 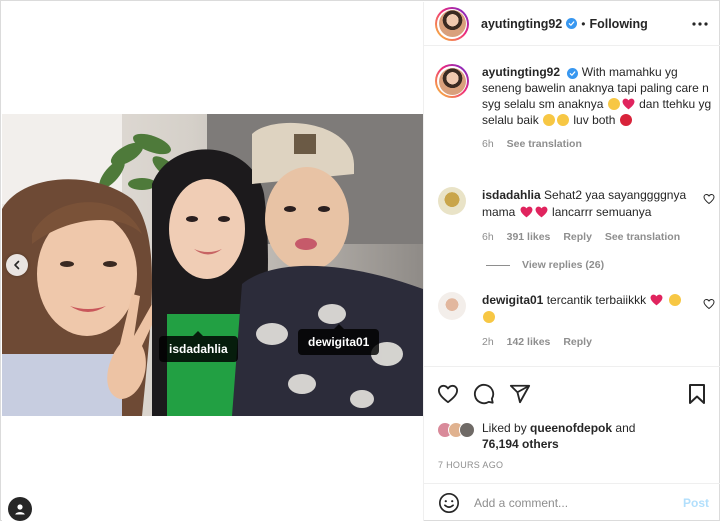 What do you see at coordinates (625, 428) in the screenshot?
I see `liked-and: and` at bounding box center [625, 428].